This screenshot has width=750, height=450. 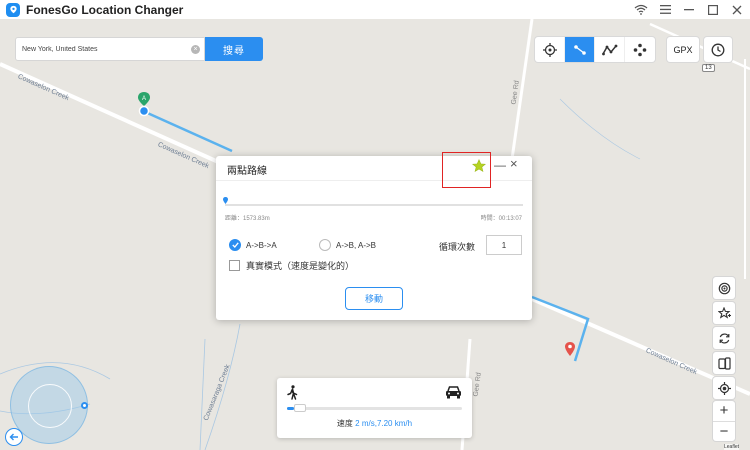 I want to click on joystick-mode-button, so click(x=640, y=49).